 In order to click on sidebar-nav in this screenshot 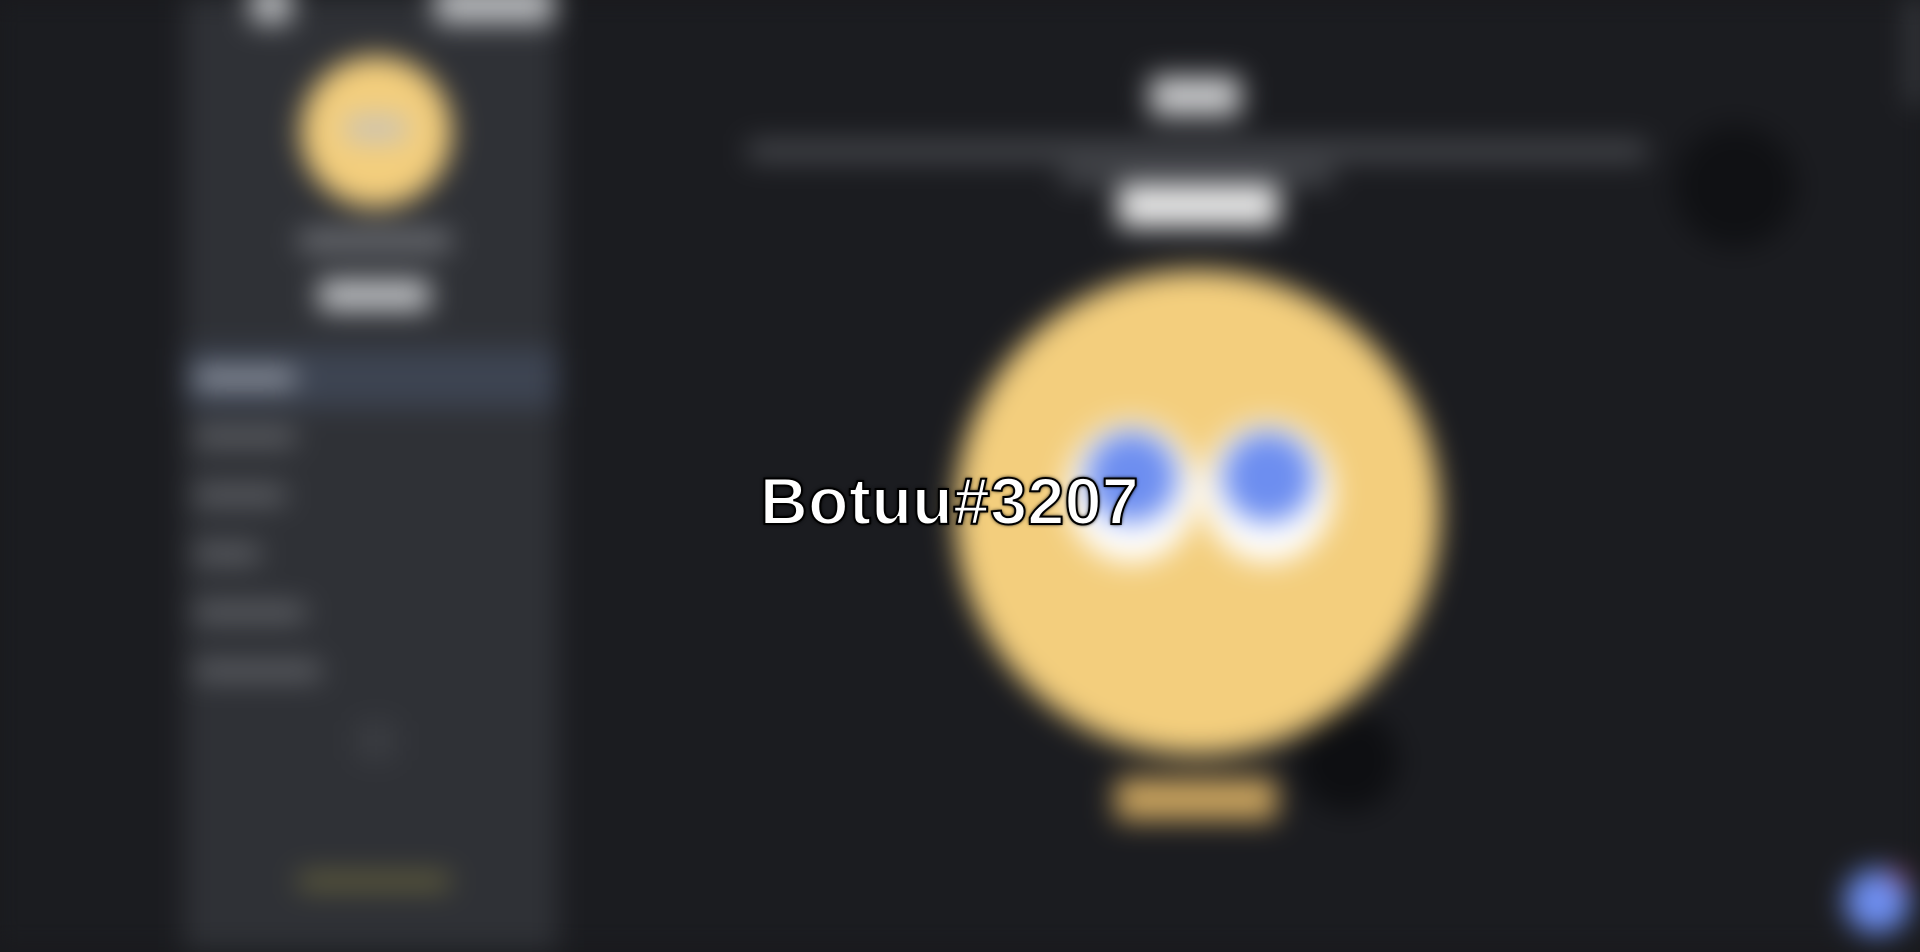, I will do `click(371, 524)`.